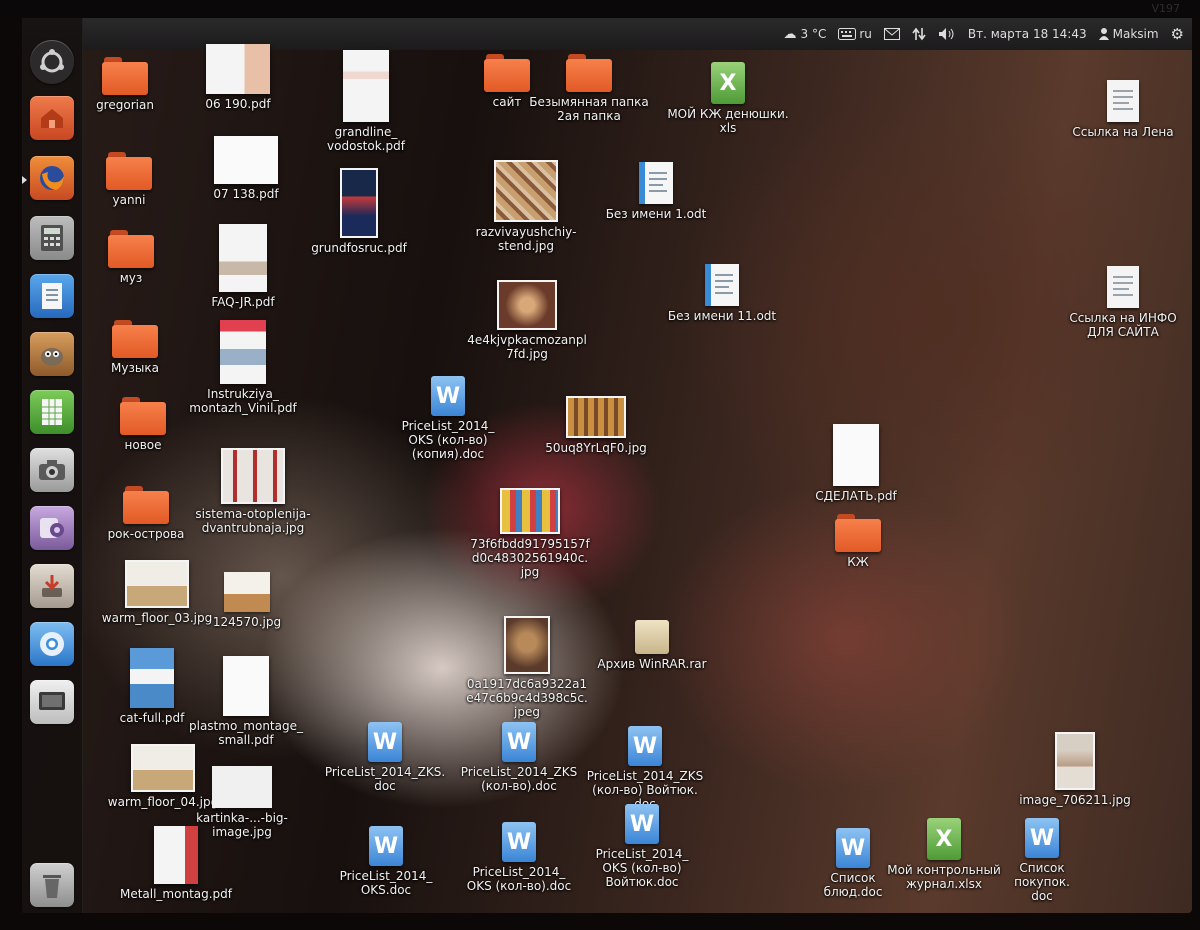  Describe the element at coordinates (238, 77) in the screenshot. I see `file-06-190-pdf: 06 190.pdf` at that location.